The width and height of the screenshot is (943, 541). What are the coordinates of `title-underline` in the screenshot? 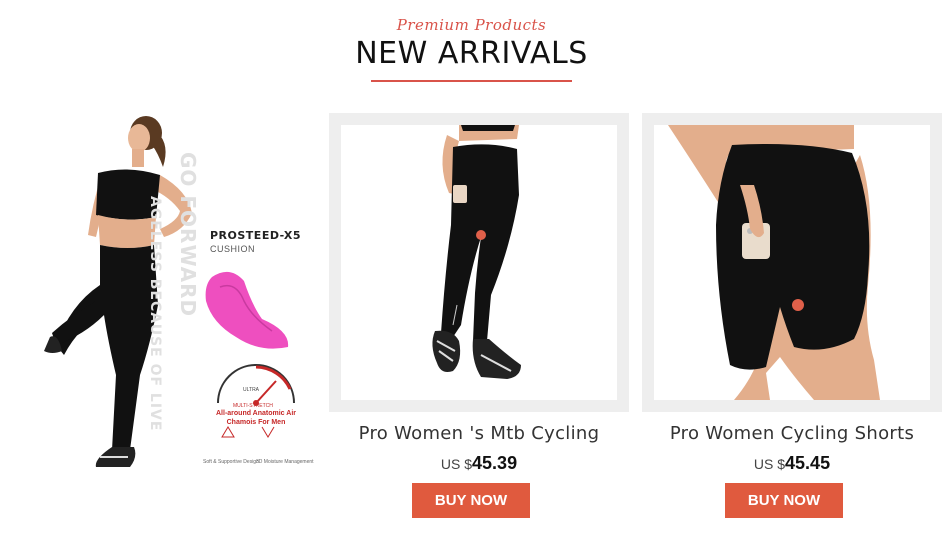 It's located at (471, 81).